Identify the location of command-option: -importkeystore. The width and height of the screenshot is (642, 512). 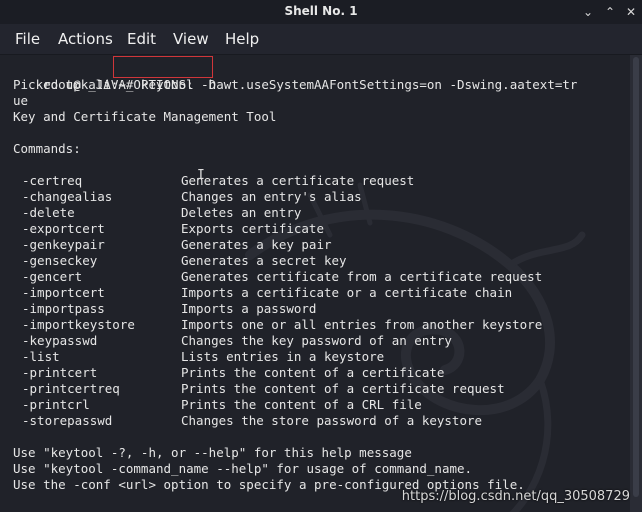
(78, 324).